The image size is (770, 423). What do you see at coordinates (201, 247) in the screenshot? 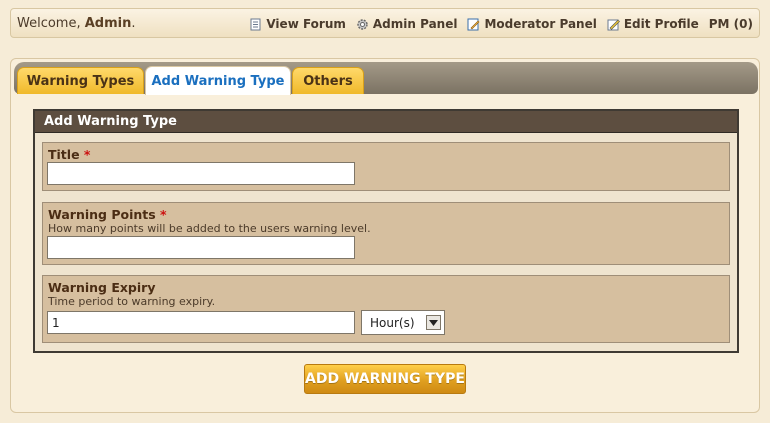
I see `warning-points-input` at bounding box center [201, 247].